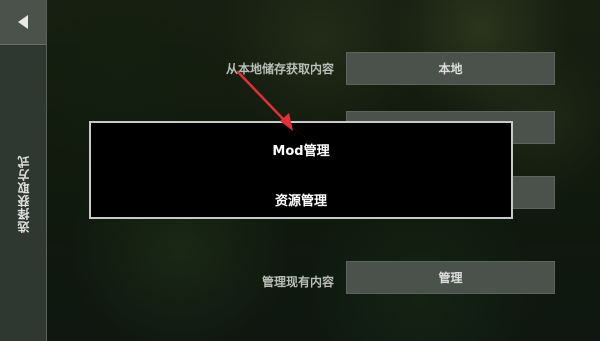 The image size is (600, 341). I want to click on back-button, so click(23, 22).